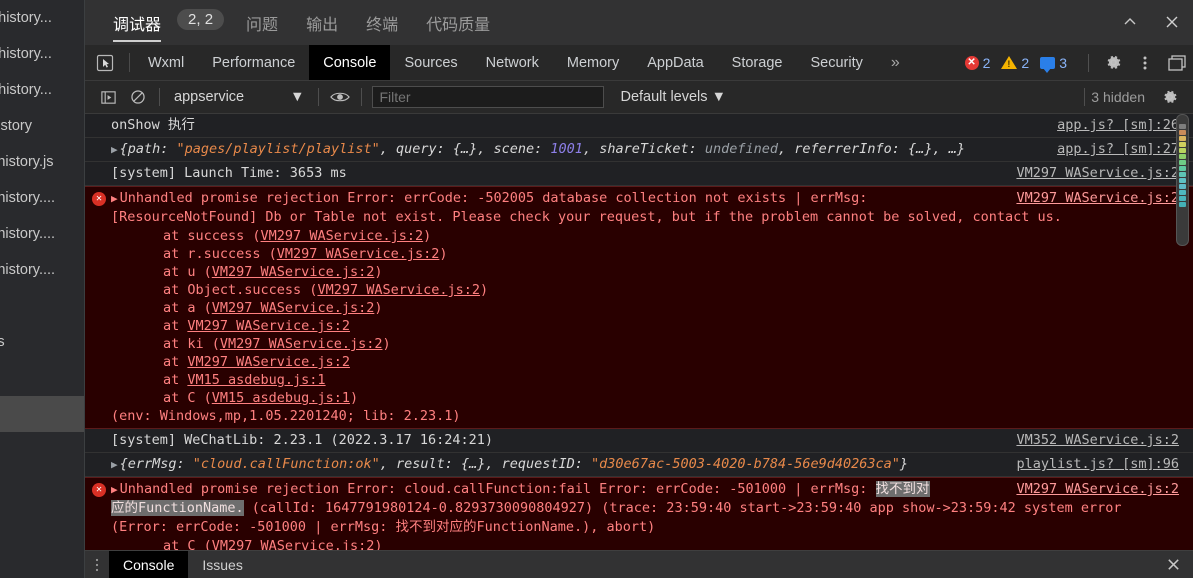 The image size is (1193, 578). Describe the element at coordinates (593, 62) in the screenshot. I see `tab-memory: Memory` at that location.